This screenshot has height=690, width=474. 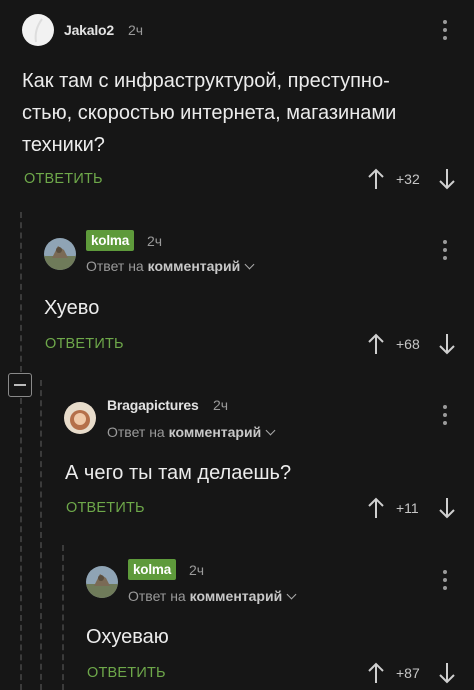 I want to click on comment-author: Bragapictures, so click(x=153, y=405).